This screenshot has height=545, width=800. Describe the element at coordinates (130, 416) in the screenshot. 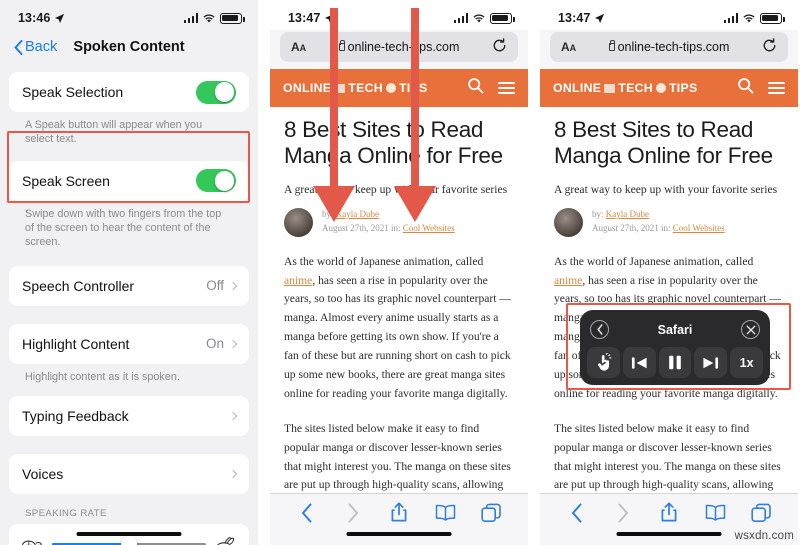

I see `settings-row-typing-feedback: Typing Feedback` at that location.